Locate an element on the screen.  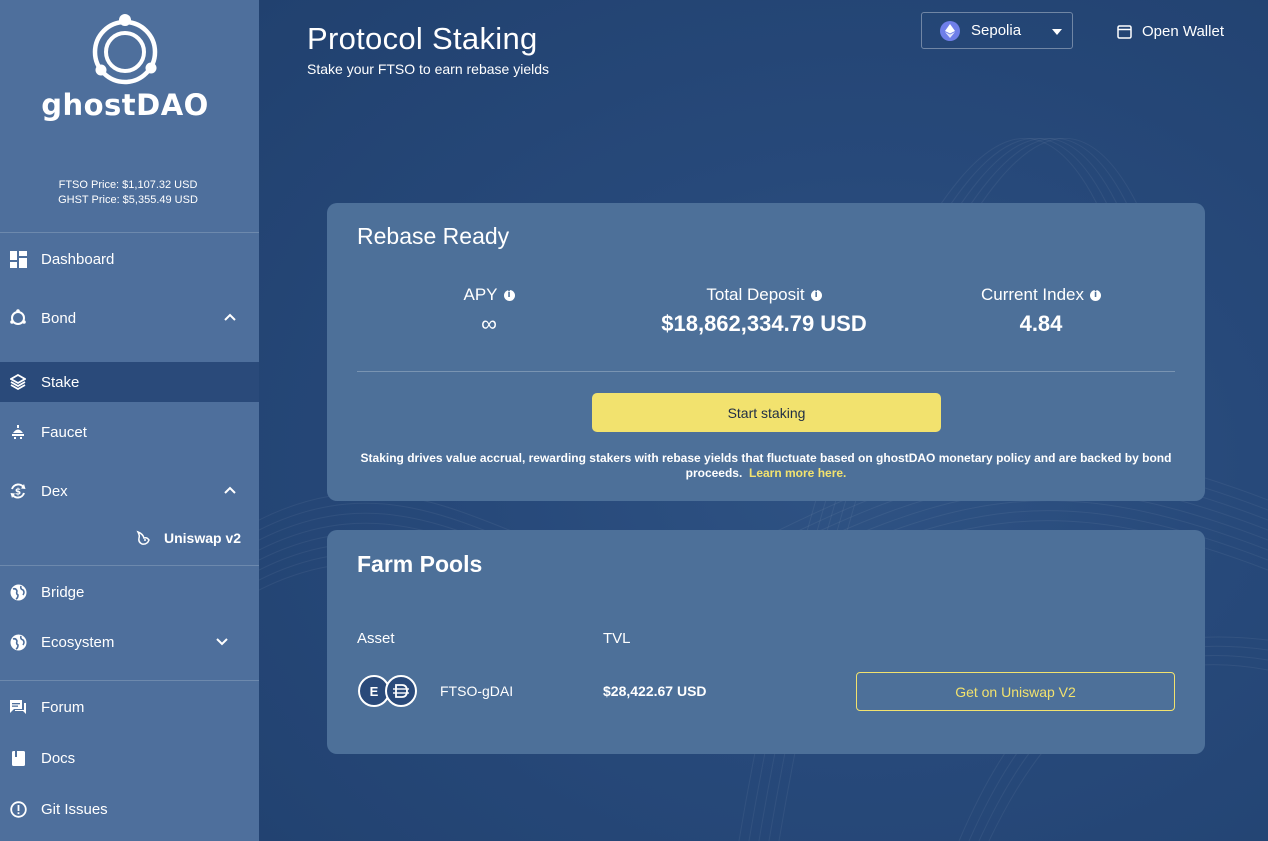
page-title: Protocol Staking is located at coordinates (422, 38).